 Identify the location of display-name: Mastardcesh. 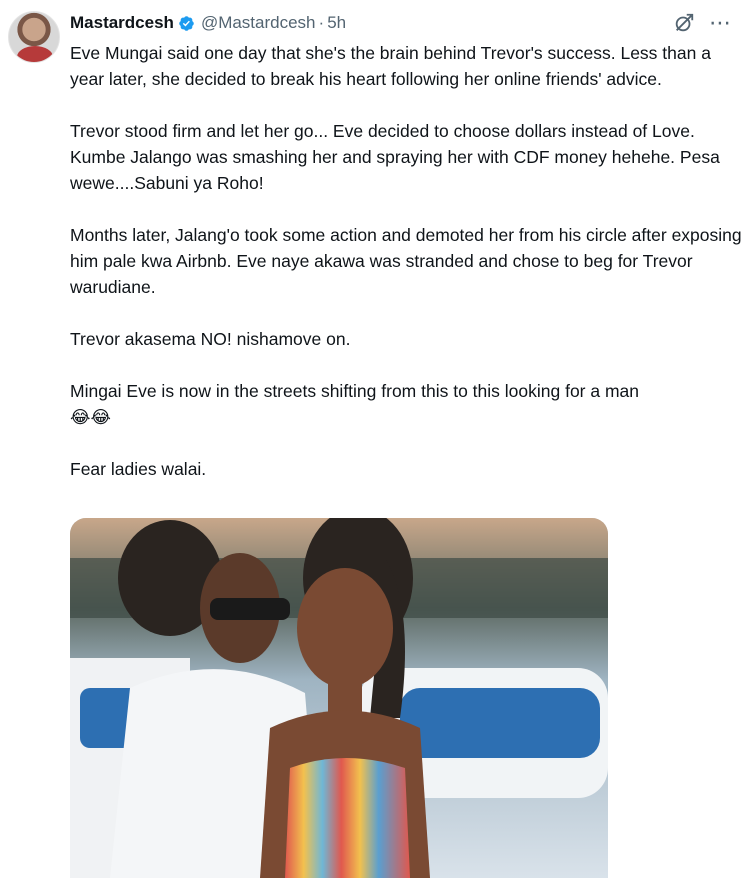
(122, 23).